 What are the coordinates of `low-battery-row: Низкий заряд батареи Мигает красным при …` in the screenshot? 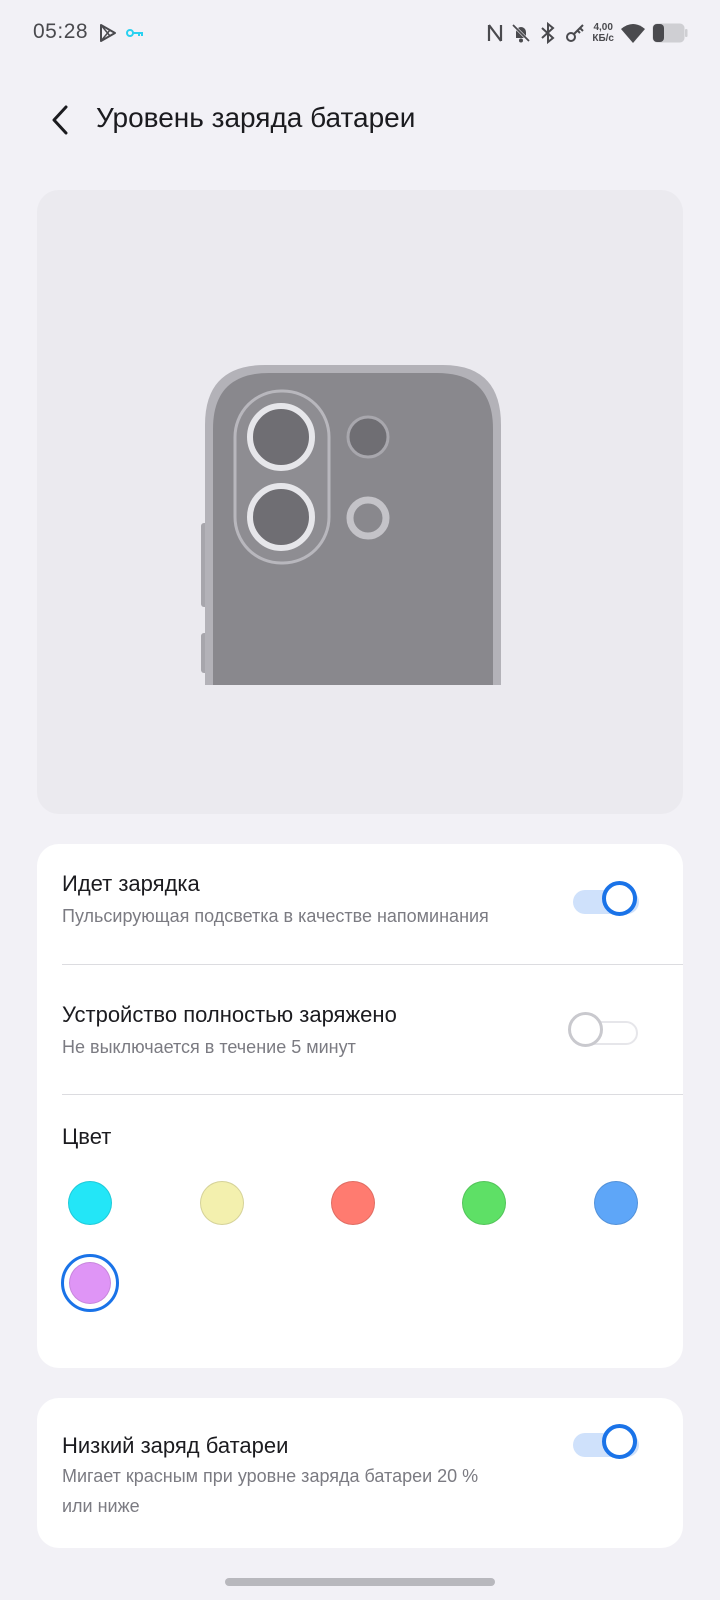 It's located at (360, 1473).